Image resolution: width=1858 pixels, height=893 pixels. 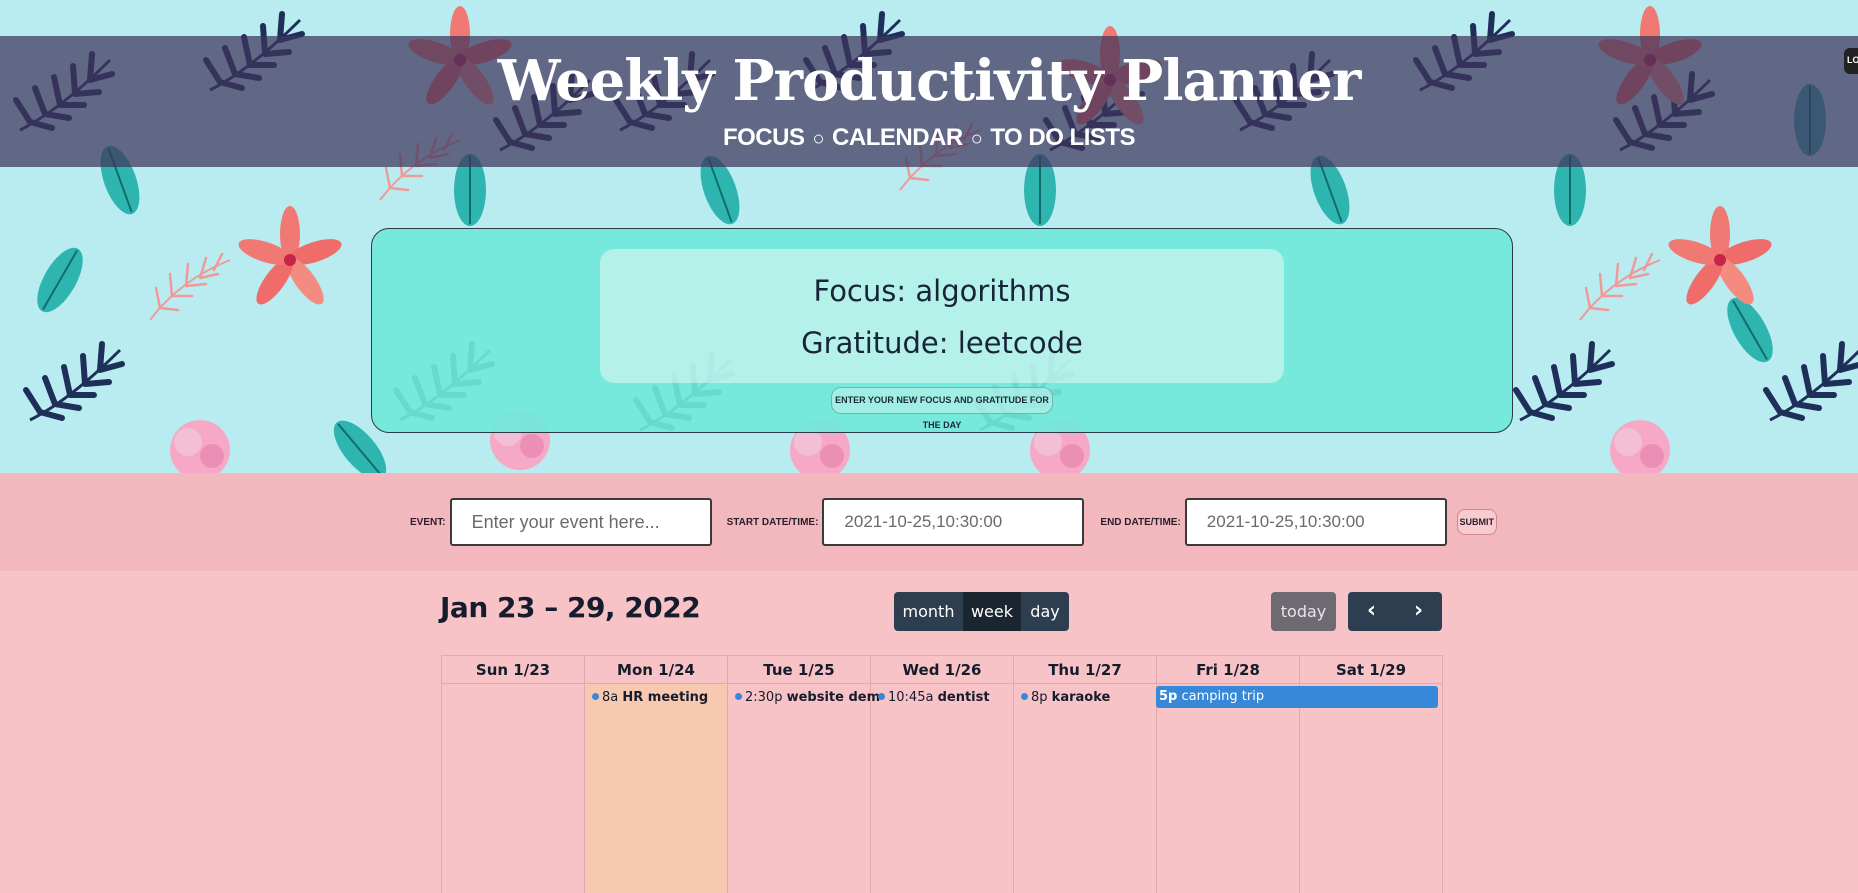 I want to click on prev-next-group: ‹ ›, so click(x=1395, y=611).